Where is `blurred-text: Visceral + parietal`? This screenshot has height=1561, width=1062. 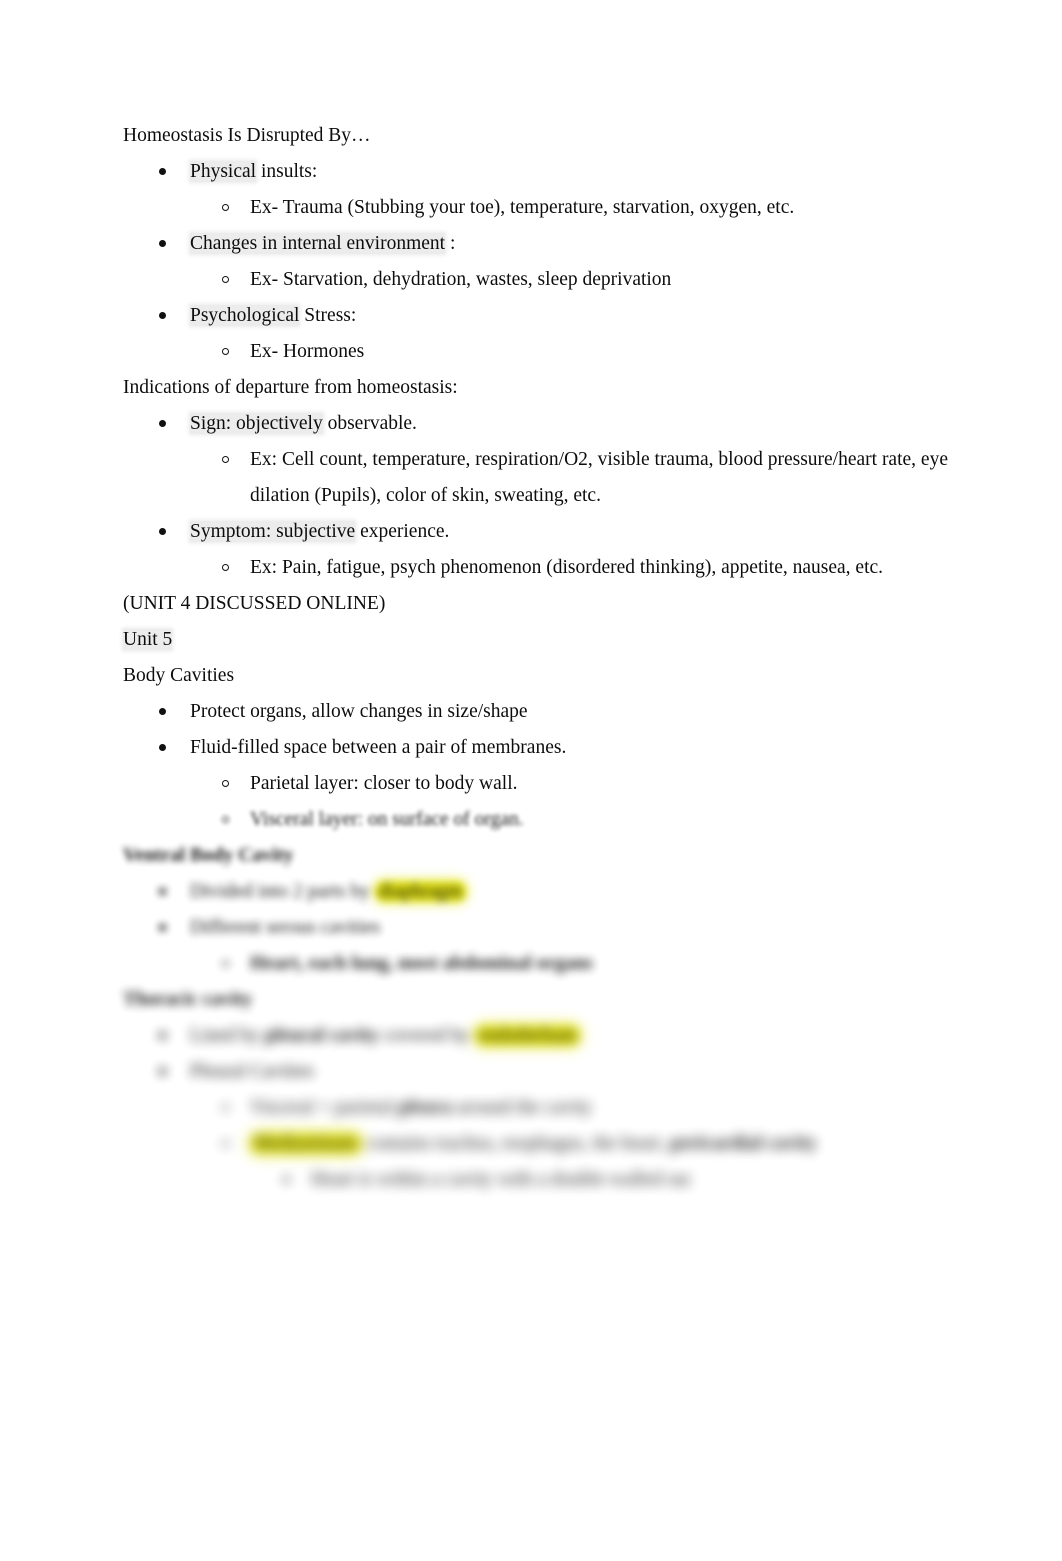 blurred-text: Visceral + parietal is located at coordinates (324, 1107).